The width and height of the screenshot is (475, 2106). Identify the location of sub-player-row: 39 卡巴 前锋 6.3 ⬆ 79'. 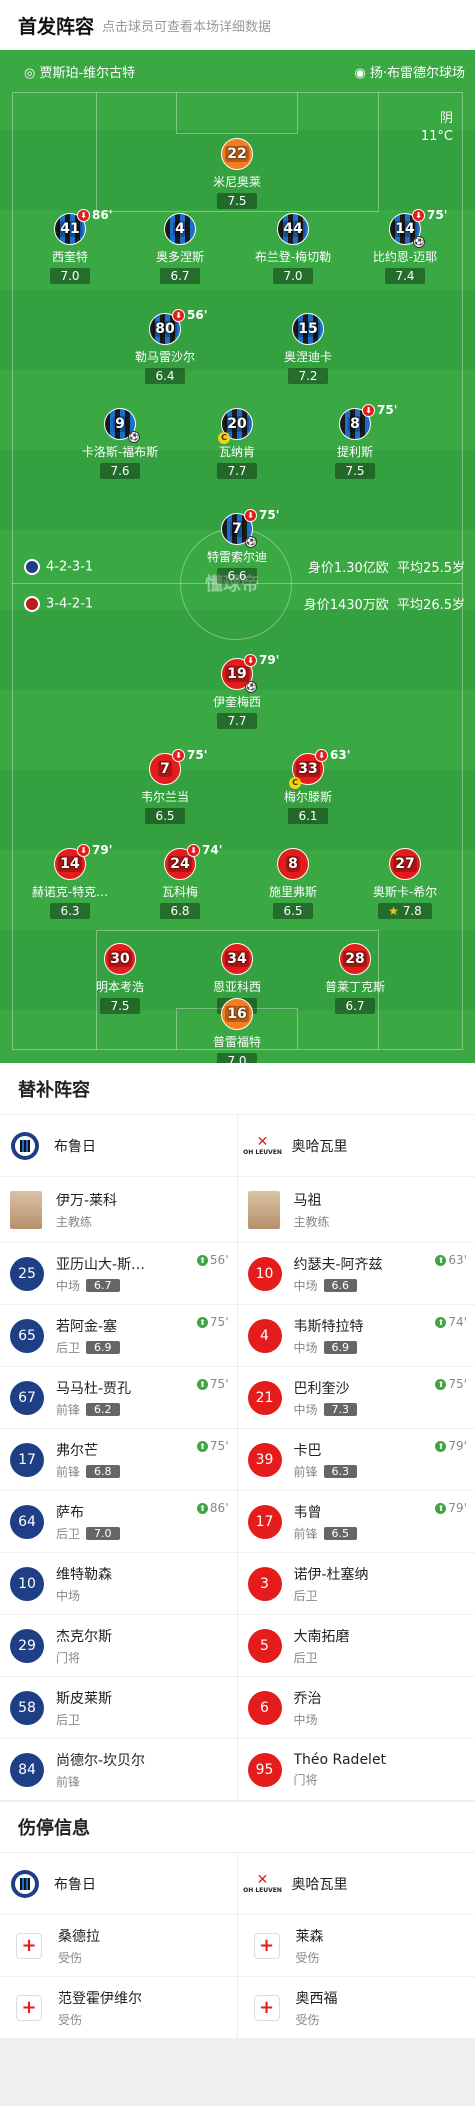
(356, 1460).